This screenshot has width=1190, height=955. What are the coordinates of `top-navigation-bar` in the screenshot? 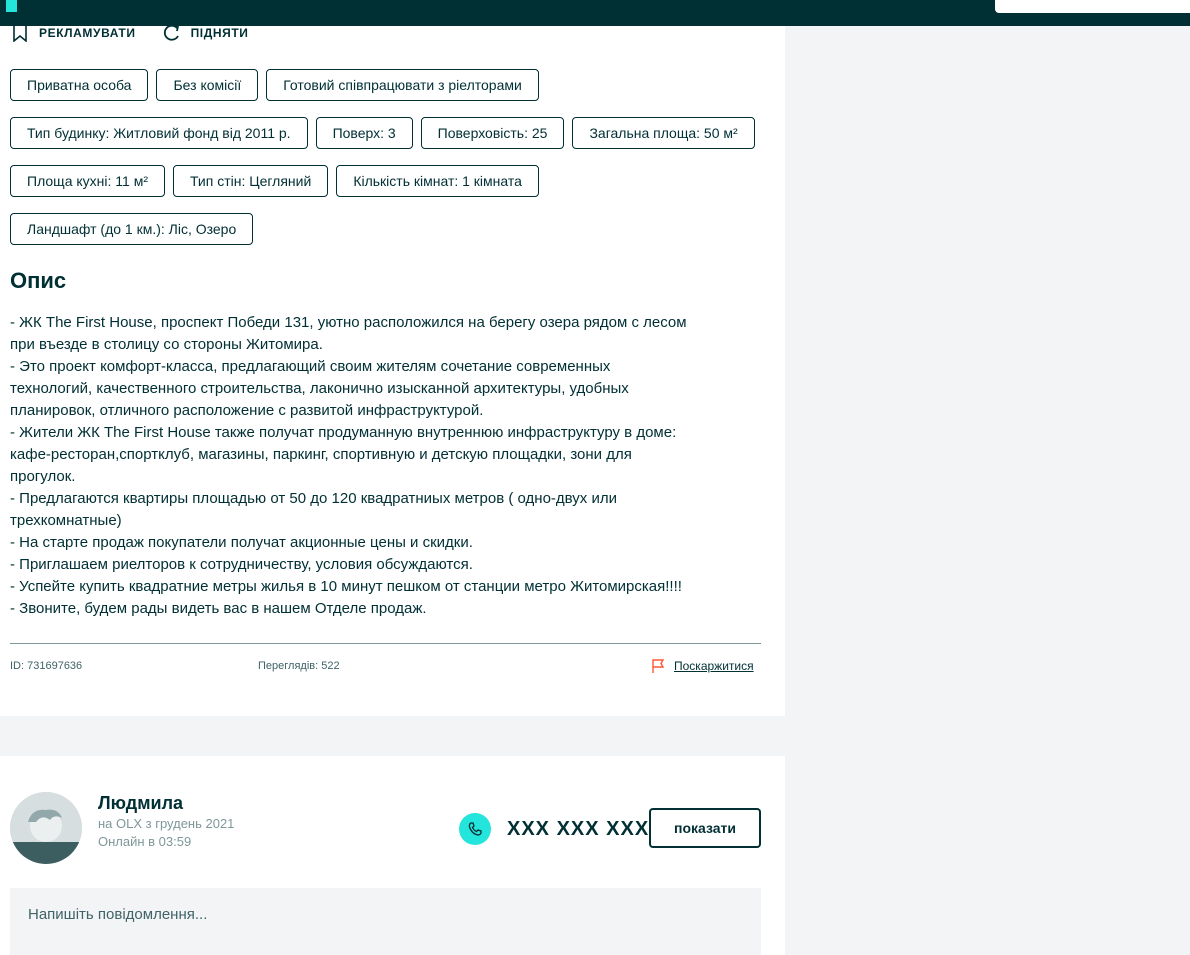 It's located at (595, 13).